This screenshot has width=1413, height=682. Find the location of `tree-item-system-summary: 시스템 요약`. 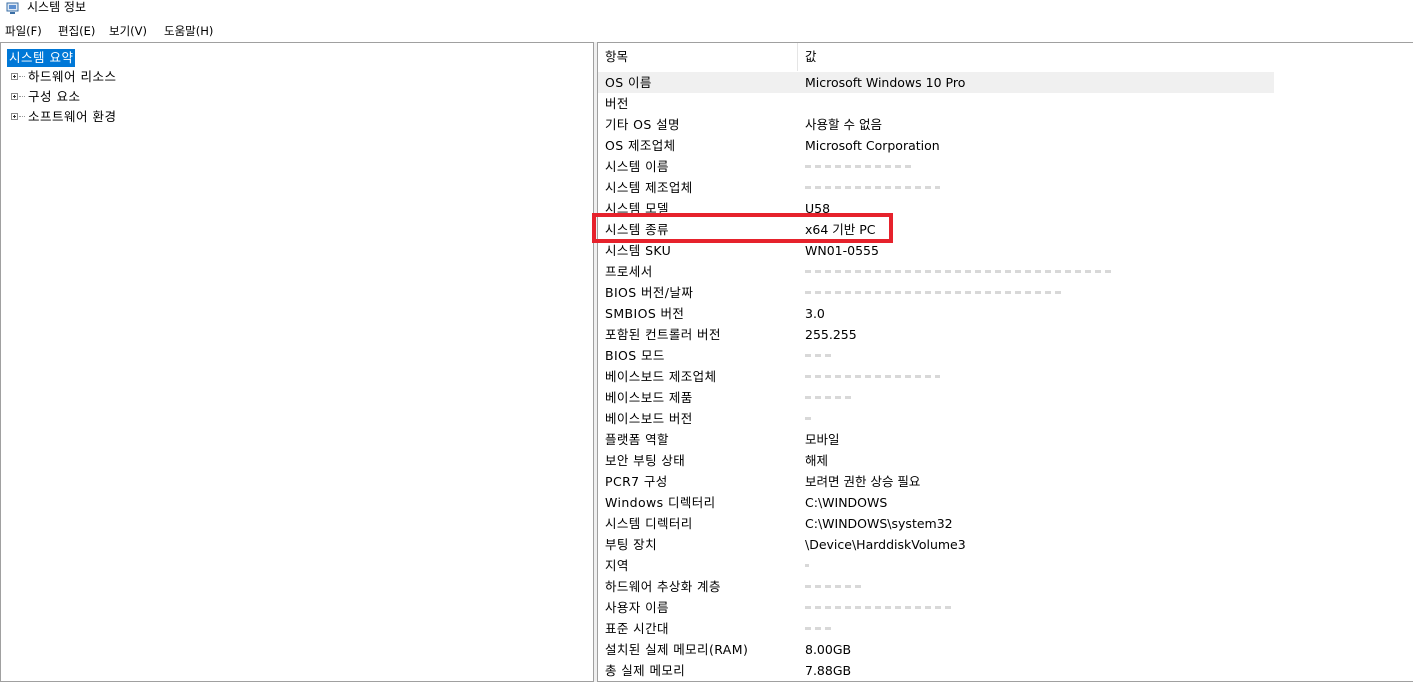

tree-item-system-summary: 시스템 요약 is located at coordinates (41, 58).